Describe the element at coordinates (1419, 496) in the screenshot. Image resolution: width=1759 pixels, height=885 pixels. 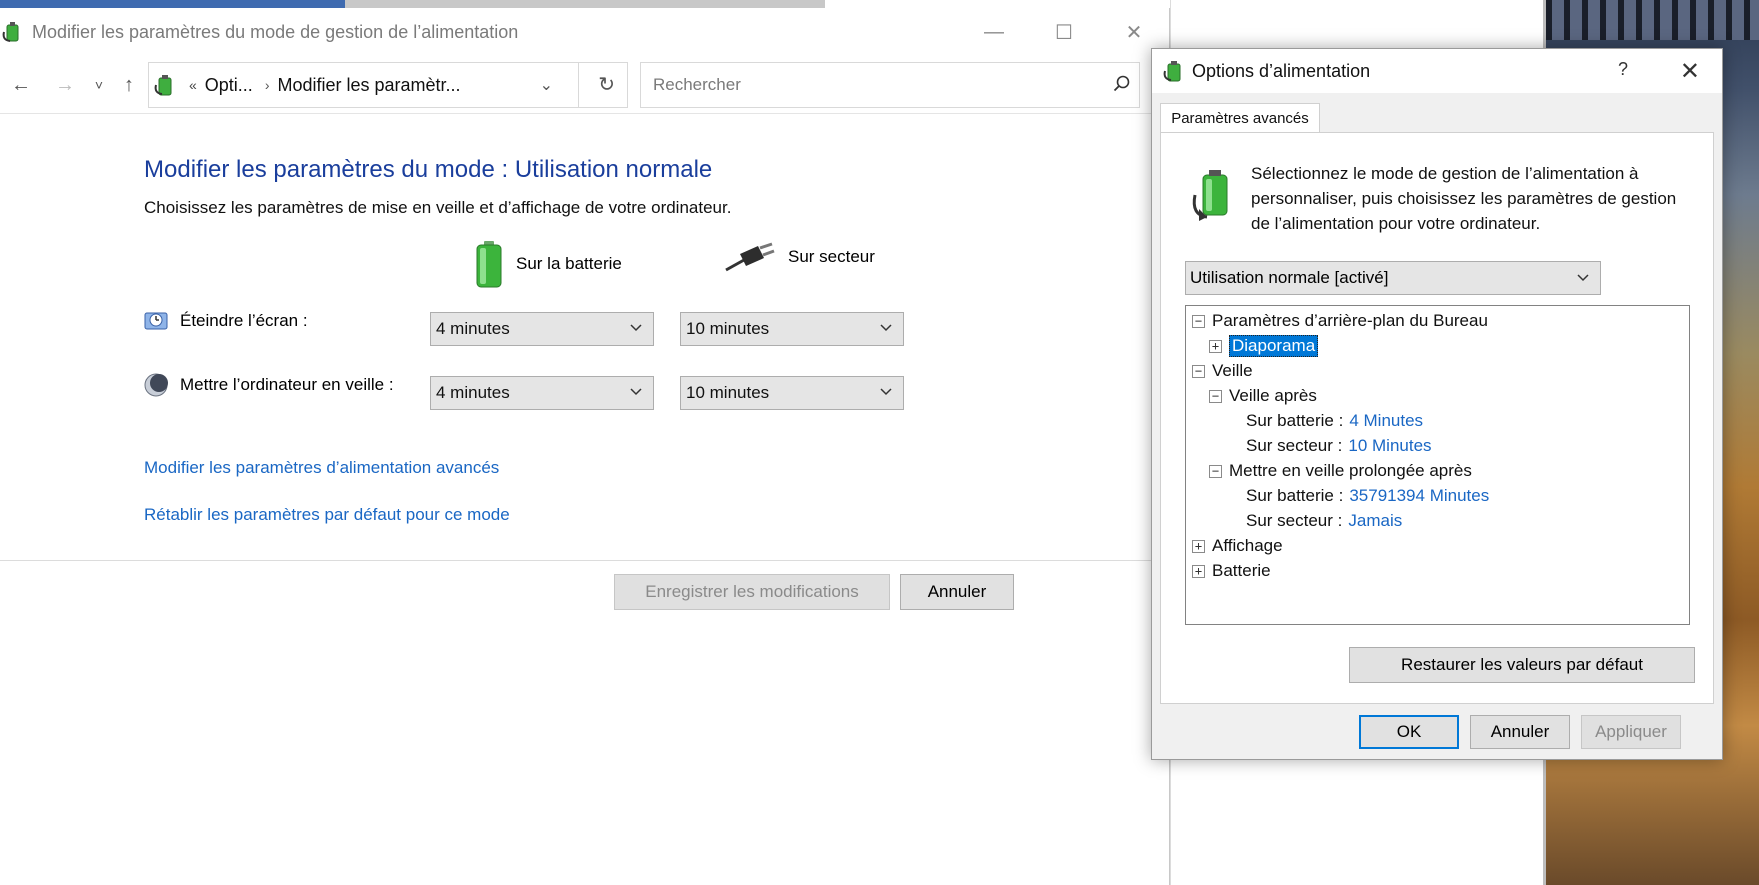
I see `hibernate-battery-value: 35791394 Minutes` at that location.